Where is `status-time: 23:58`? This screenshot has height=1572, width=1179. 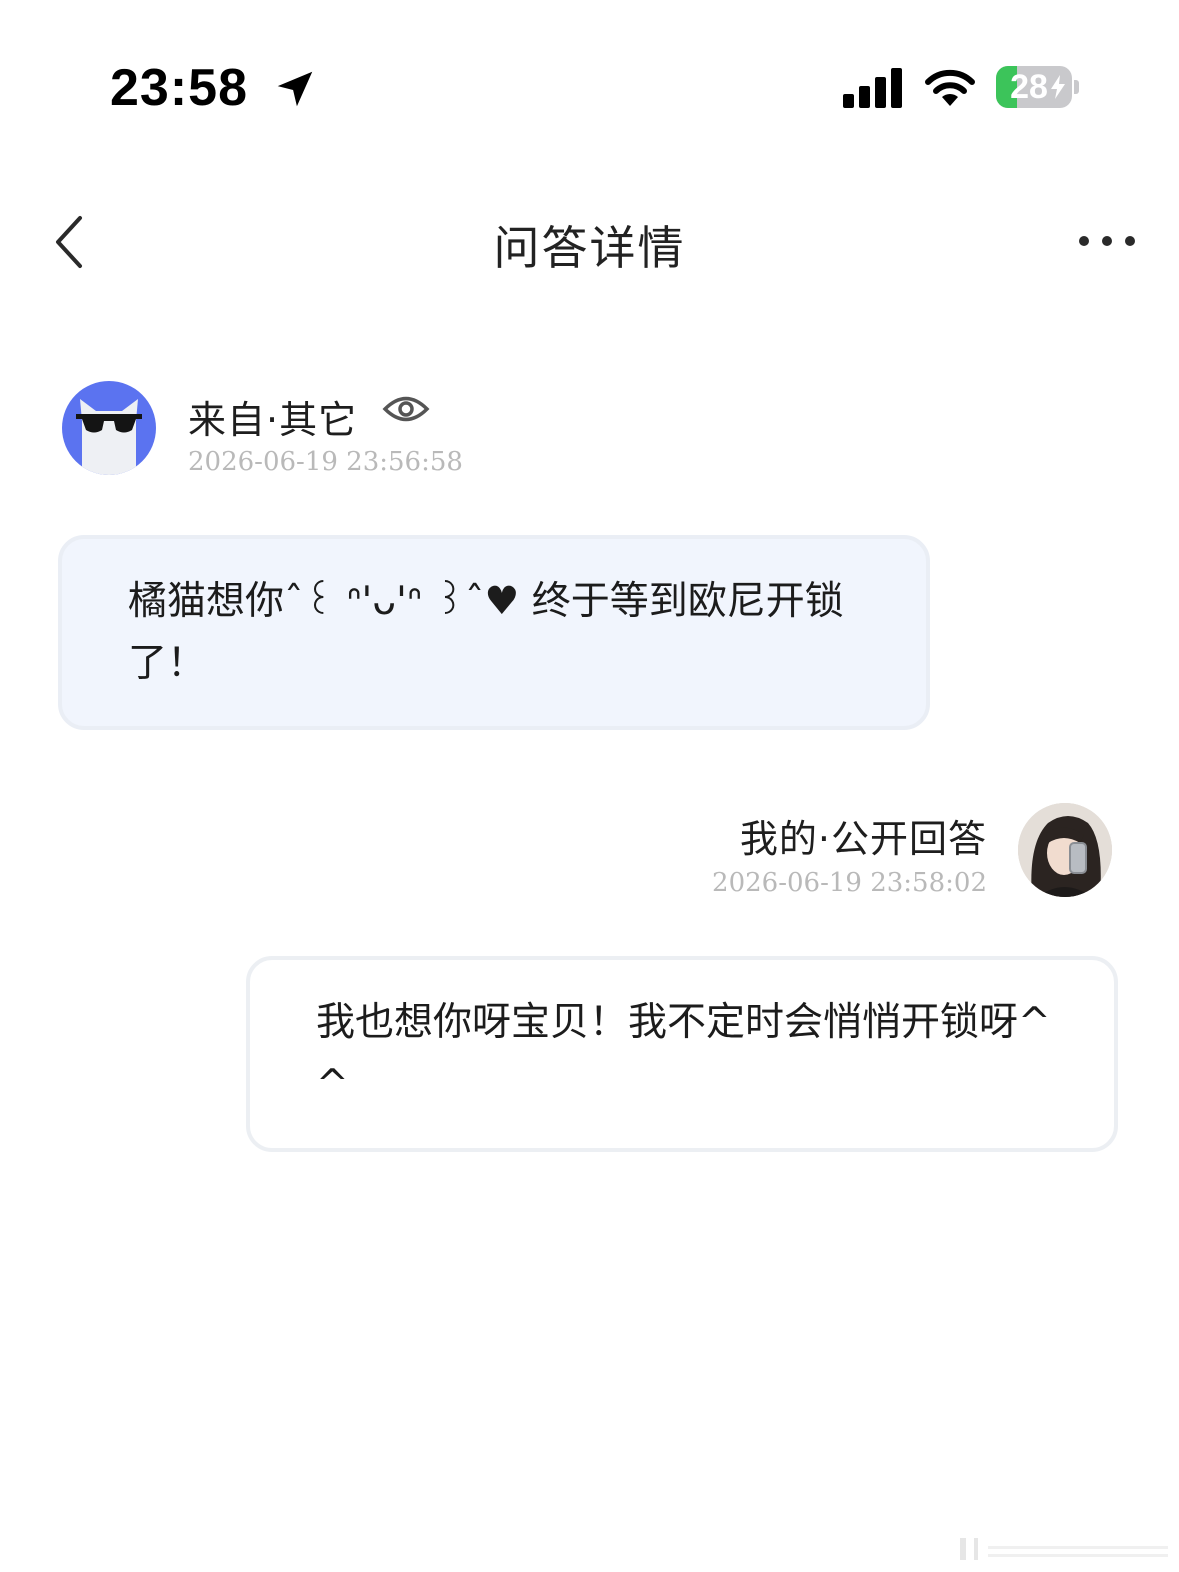 status-time: 23:58 is located at coordinates (179, 88).